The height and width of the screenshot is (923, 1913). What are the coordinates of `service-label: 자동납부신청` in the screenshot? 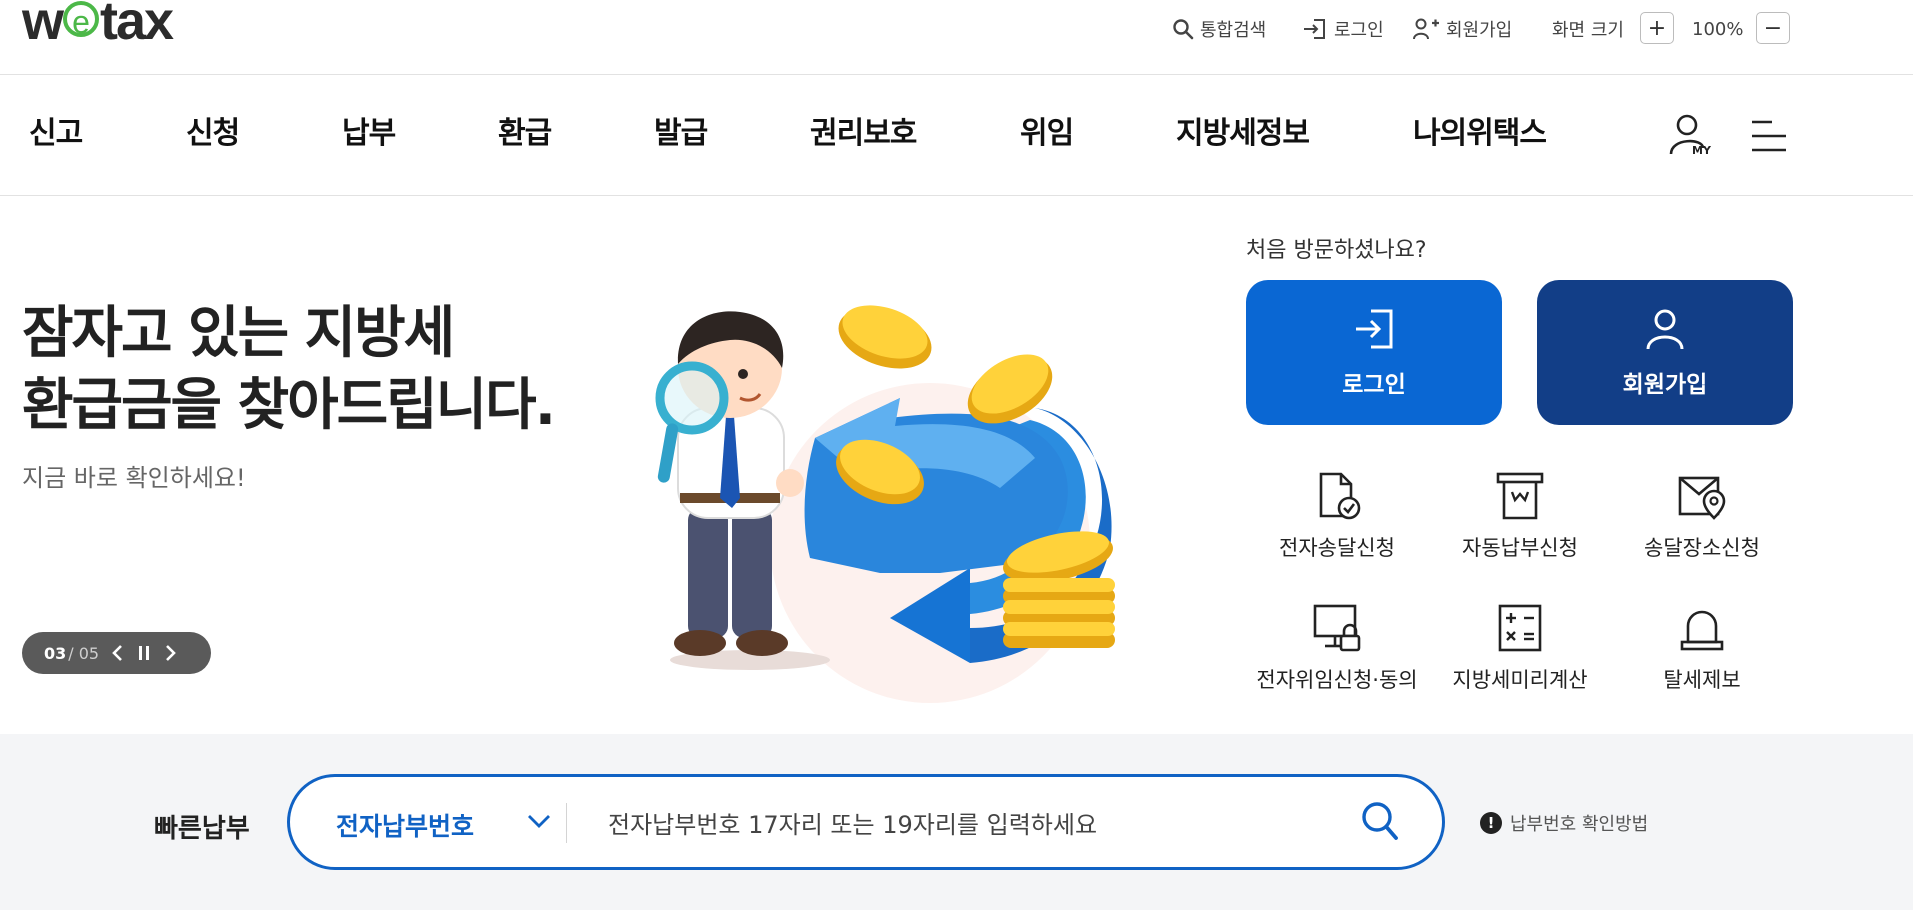 It's located at (1520, 548).